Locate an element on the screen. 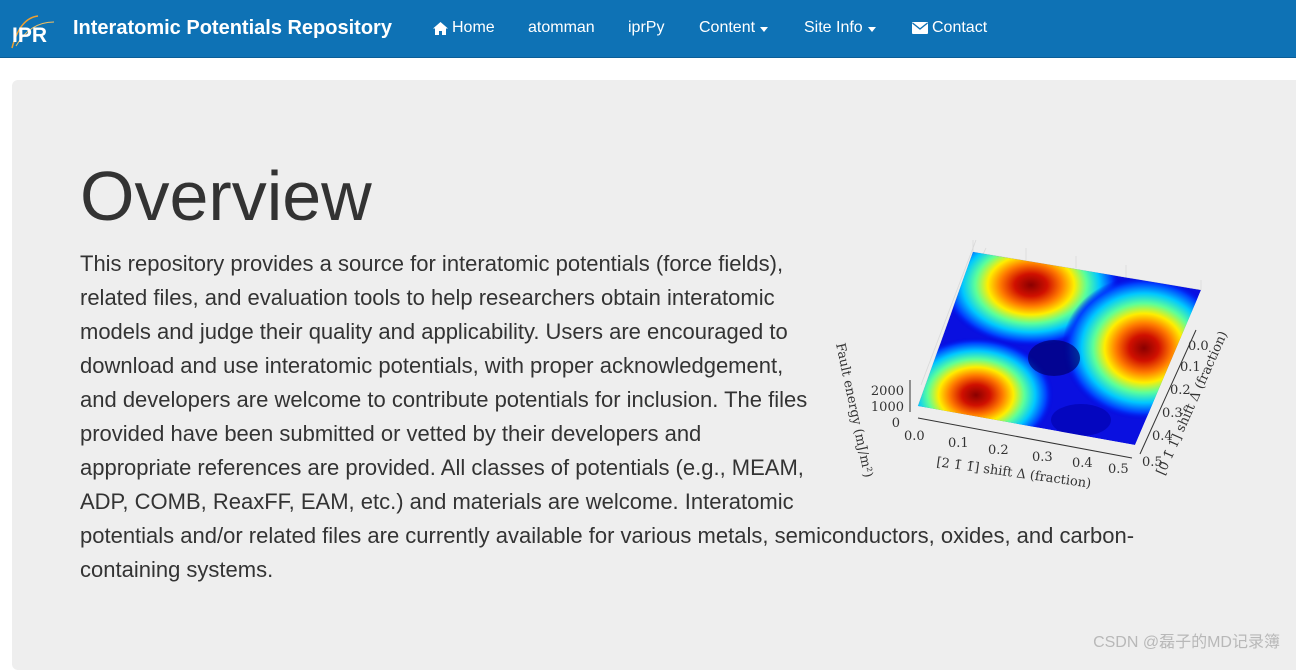  y-tick: 0.0 is located at coordinates (1198, 346).